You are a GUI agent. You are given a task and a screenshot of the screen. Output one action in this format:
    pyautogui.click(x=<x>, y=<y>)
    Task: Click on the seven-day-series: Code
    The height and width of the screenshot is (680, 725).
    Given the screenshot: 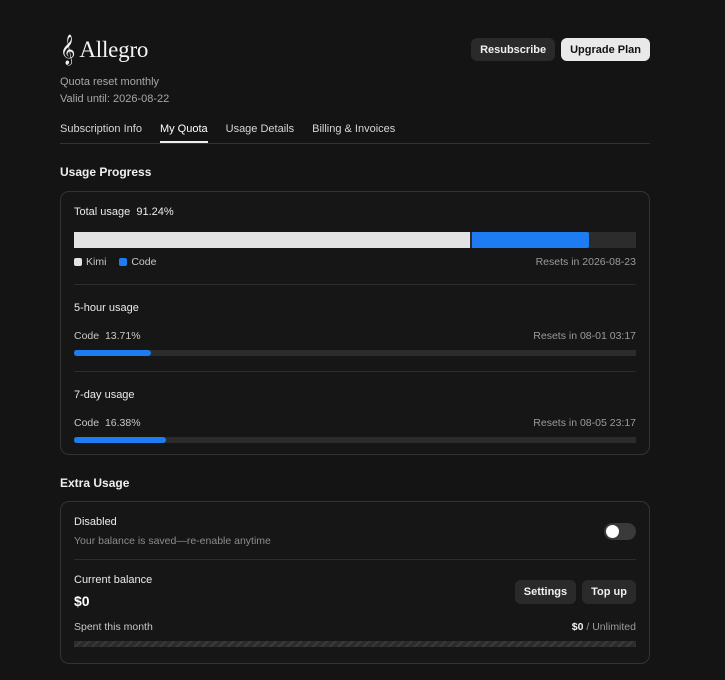 What is the action you would take?
    pyautogui.click(x=87, y=423)
    